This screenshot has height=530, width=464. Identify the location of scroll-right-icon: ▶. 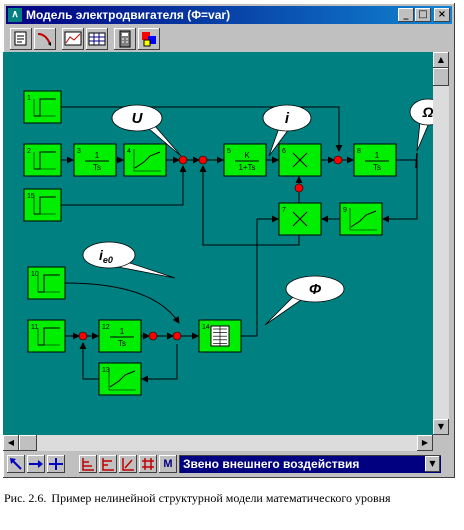
(425, 443).